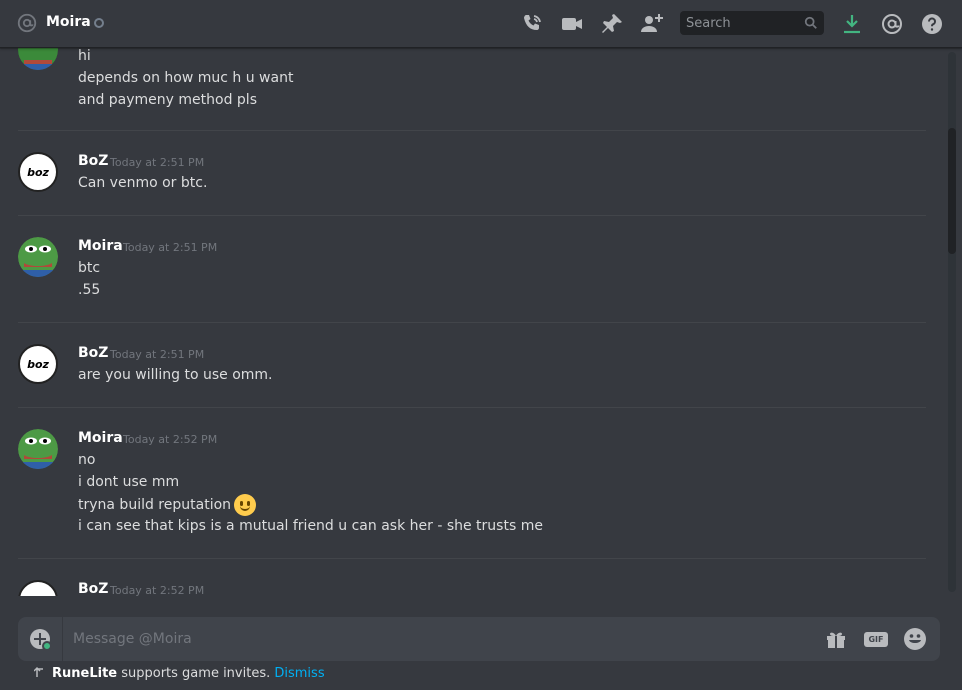  Describe the element at coordinates (810, 22) in the screenshot. I see `search-icon` at that location.